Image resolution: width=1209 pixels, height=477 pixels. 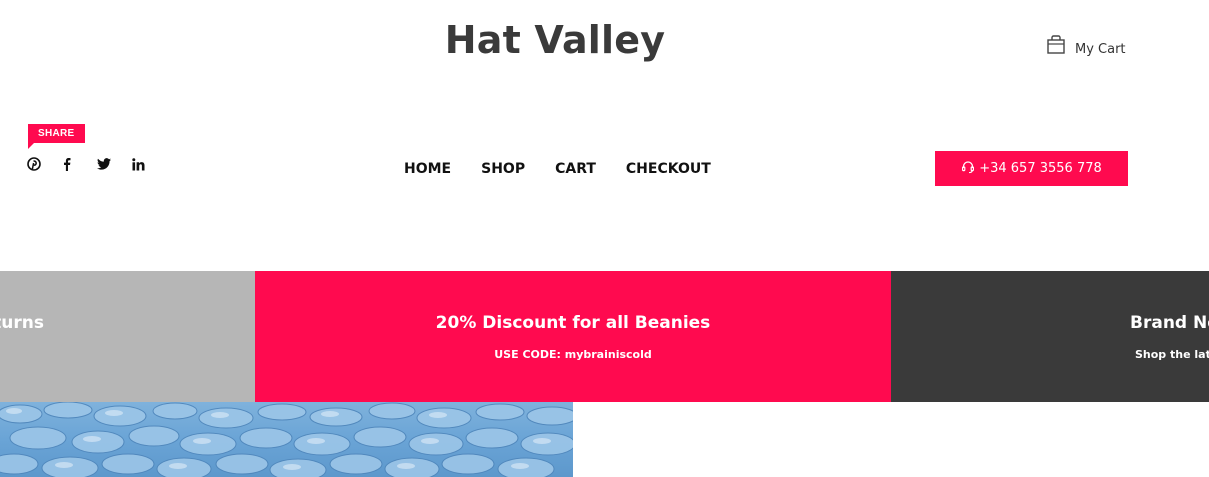 What do you see at coordinates (149, 164) in the screenshot?
I see `linkedin-icon` at bounding box center [149, 164].